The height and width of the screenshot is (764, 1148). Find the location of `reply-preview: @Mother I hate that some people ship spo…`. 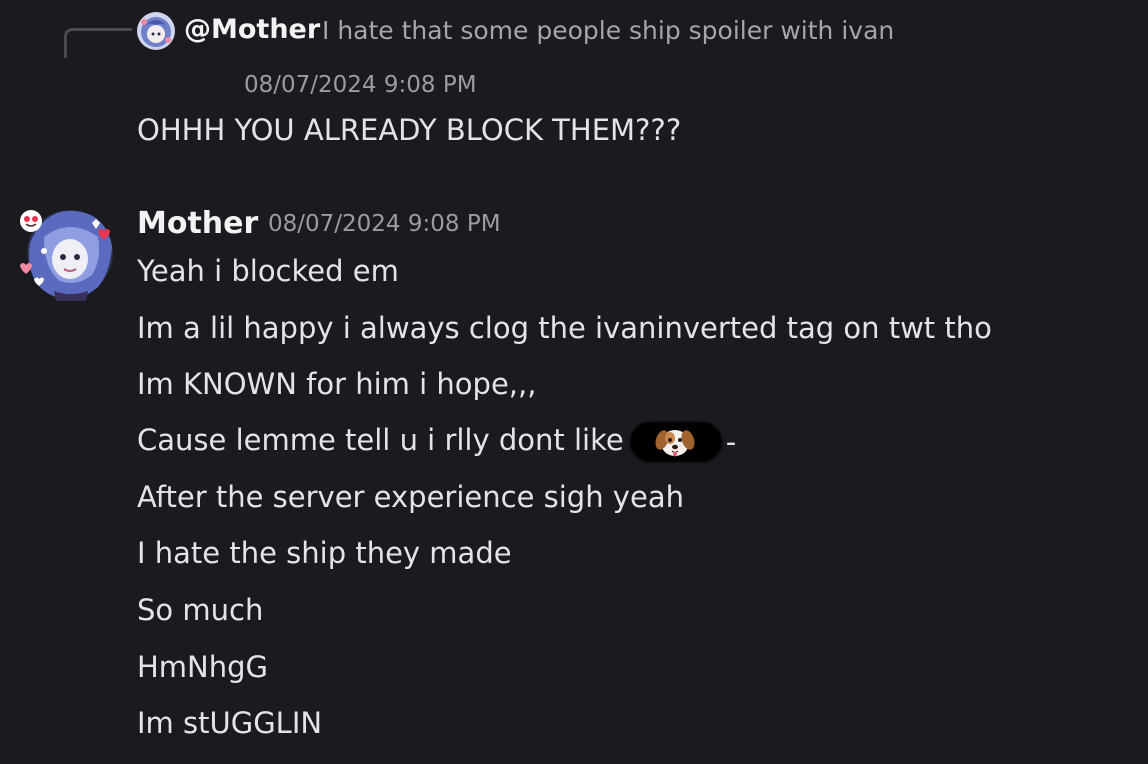

reply-preview: @Mother I hate that some people ship spo… is located at coordinates (574, 34).